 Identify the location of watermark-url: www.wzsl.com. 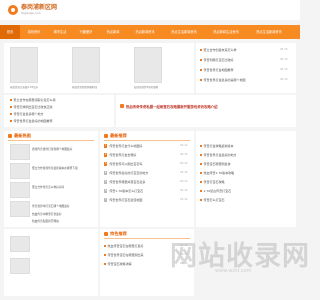
(233, 271).